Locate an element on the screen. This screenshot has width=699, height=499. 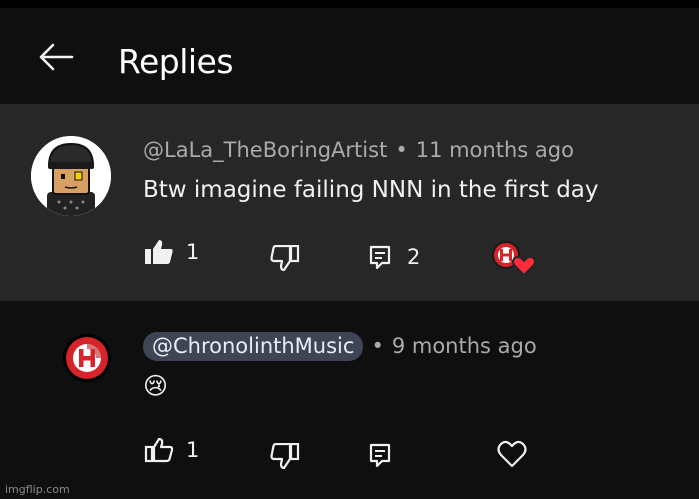
thumbs-up-filled-icon is located at coordinates (159, 252).